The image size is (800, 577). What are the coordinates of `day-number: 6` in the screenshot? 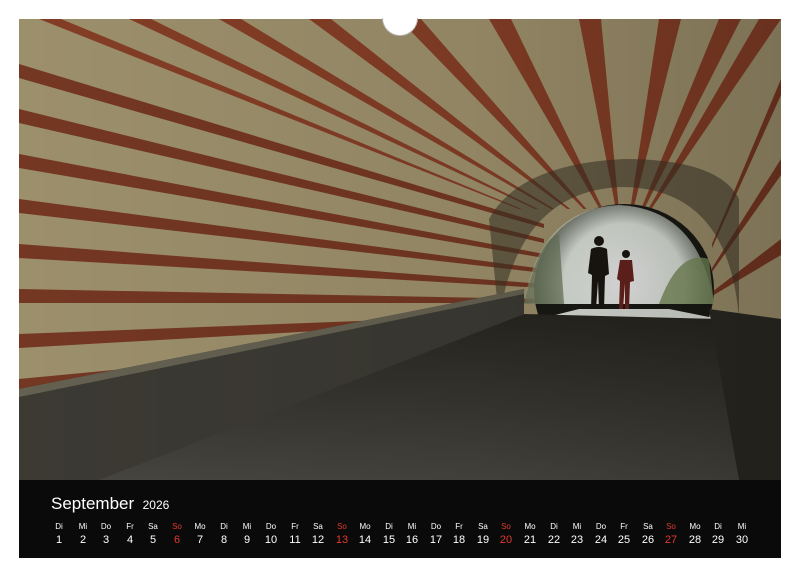 It's located at (177, 540).